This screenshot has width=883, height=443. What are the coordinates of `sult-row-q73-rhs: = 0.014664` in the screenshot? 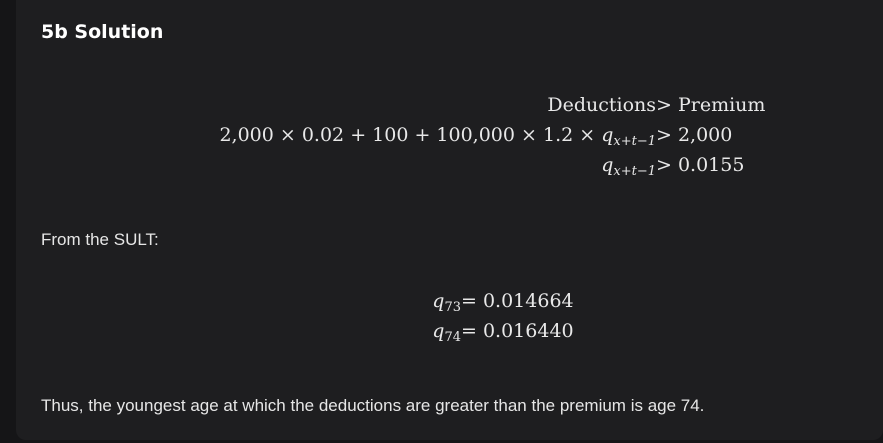 It's located at (517, 301).